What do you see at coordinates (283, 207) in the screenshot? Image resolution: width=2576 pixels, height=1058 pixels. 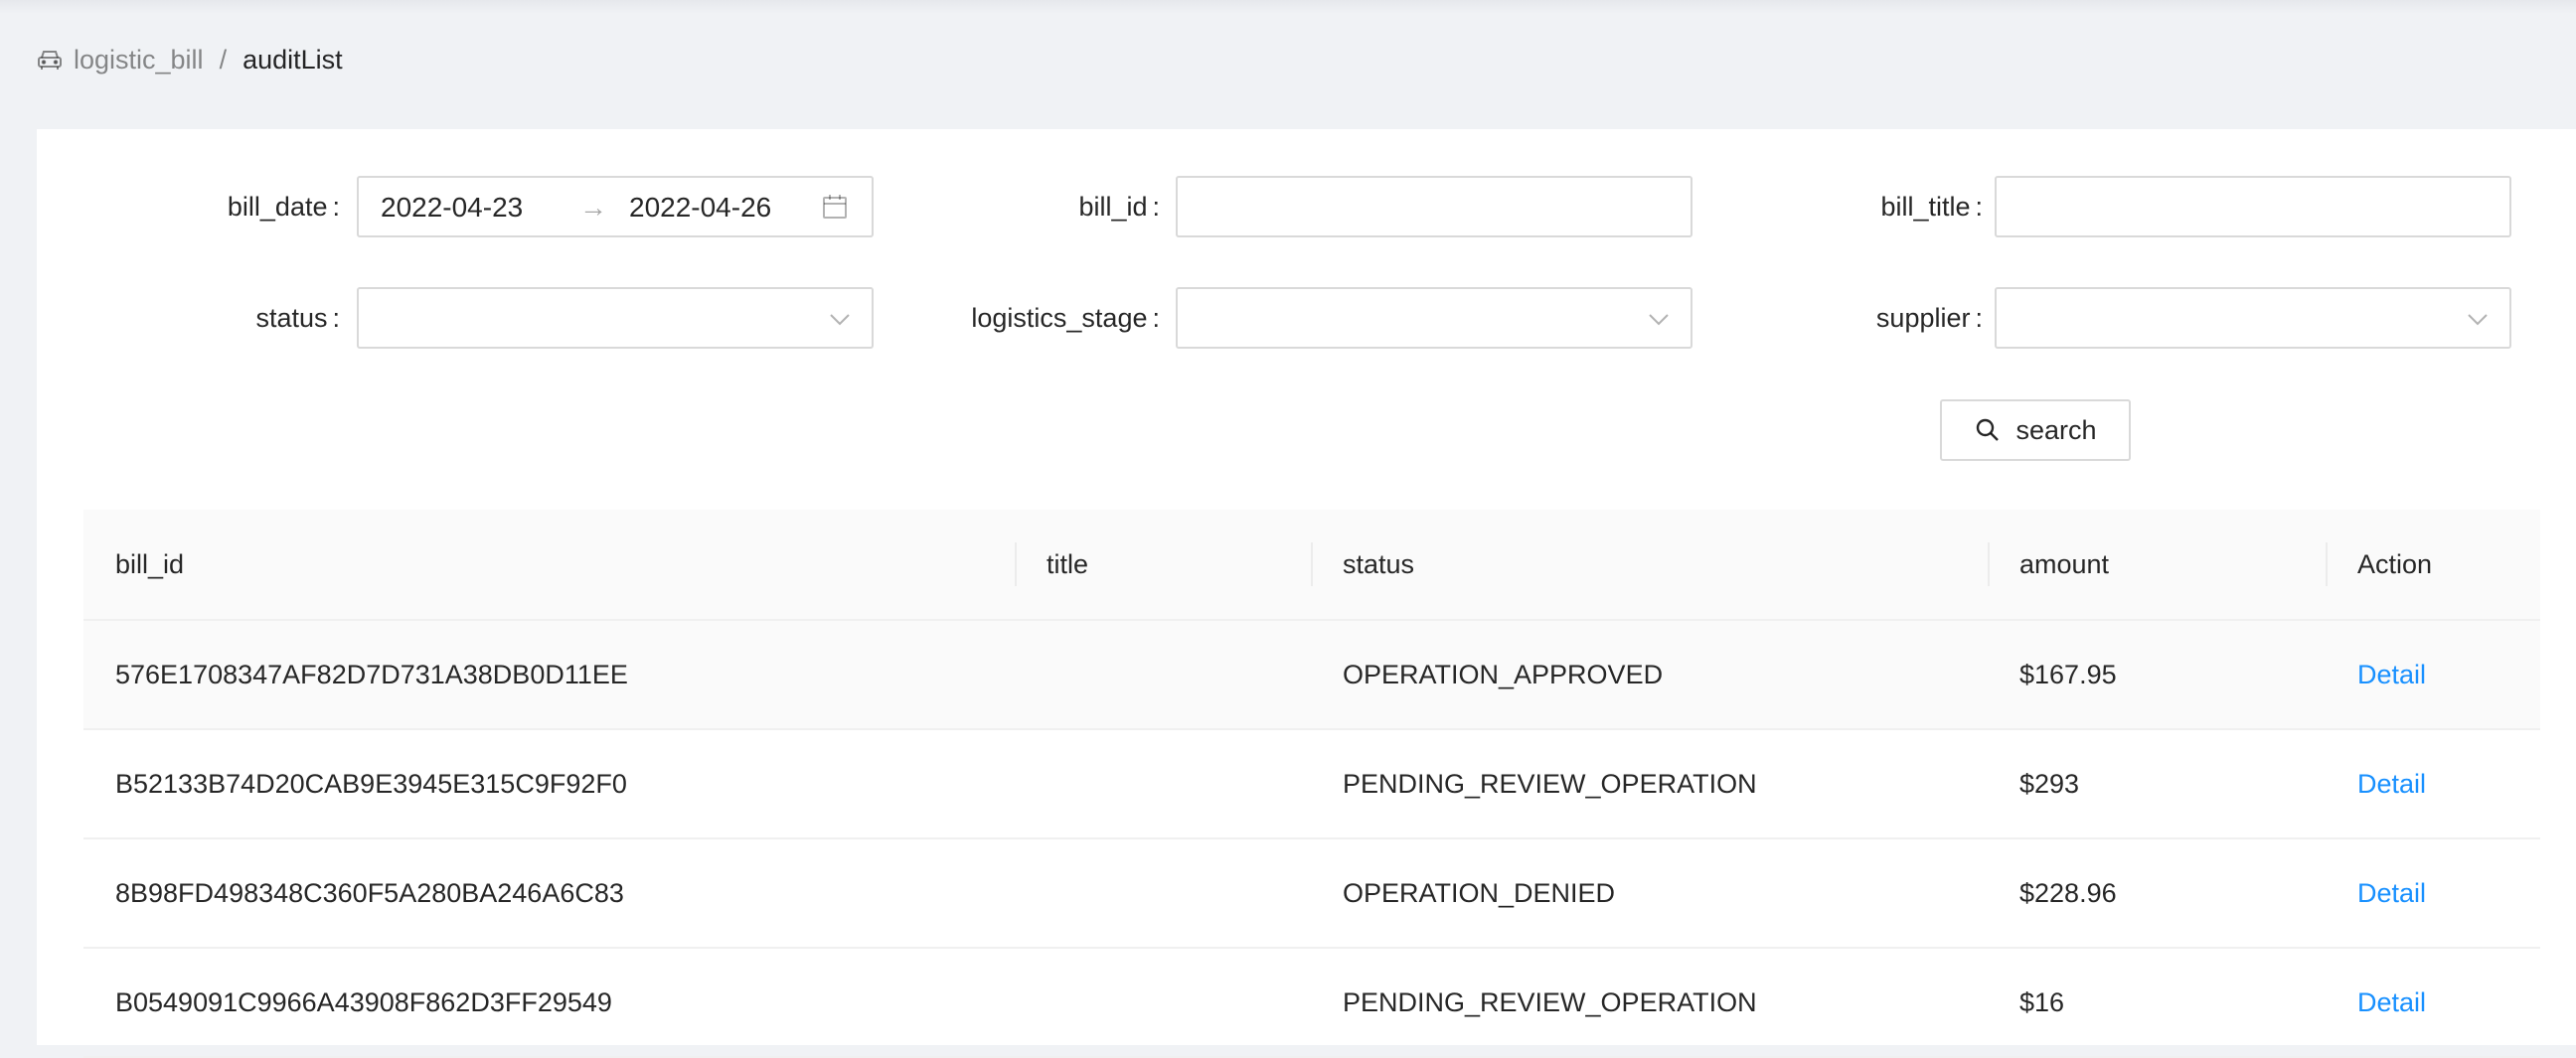 I see `bill-date-label: bill_date:` at bounding box center [283, 207].